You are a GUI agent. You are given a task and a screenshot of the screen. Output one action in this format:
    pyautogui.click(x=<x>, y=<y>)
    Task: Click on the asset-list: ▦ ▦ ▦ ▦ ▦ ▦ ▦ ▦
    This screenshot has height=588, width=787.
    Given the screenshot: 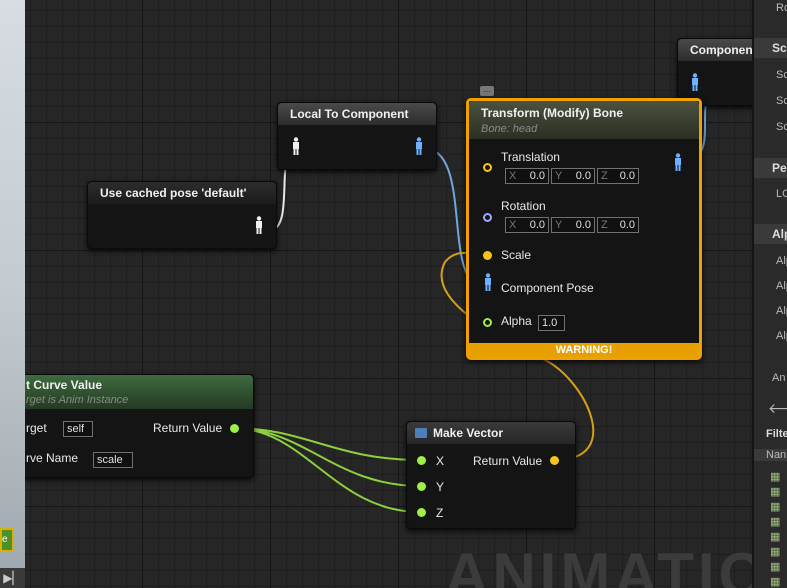 What is the action you would take?
    pyautogui.click(x=775, y=529)
    